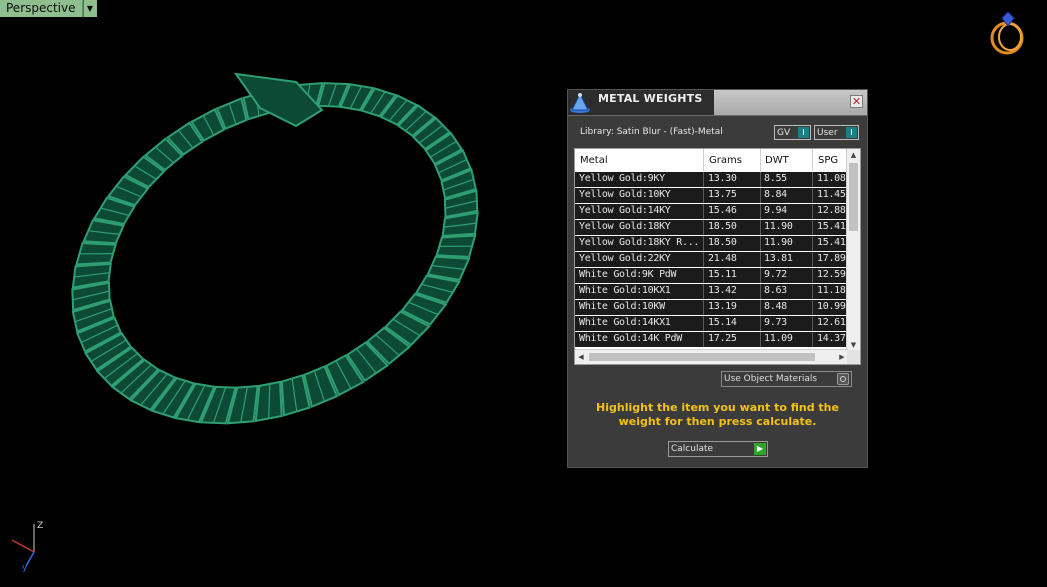 The height and width of the screenshot is (587, 1047). I want to click on cell-dwt: 8.84, so click(775, 194).